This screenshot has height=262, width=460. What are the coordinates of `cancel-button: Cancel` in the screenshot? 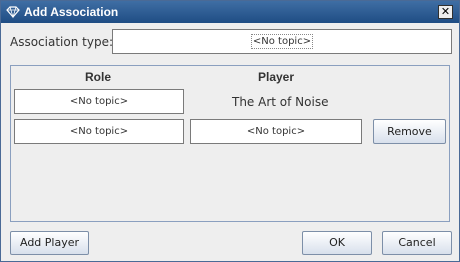 It's located at (417, 243).